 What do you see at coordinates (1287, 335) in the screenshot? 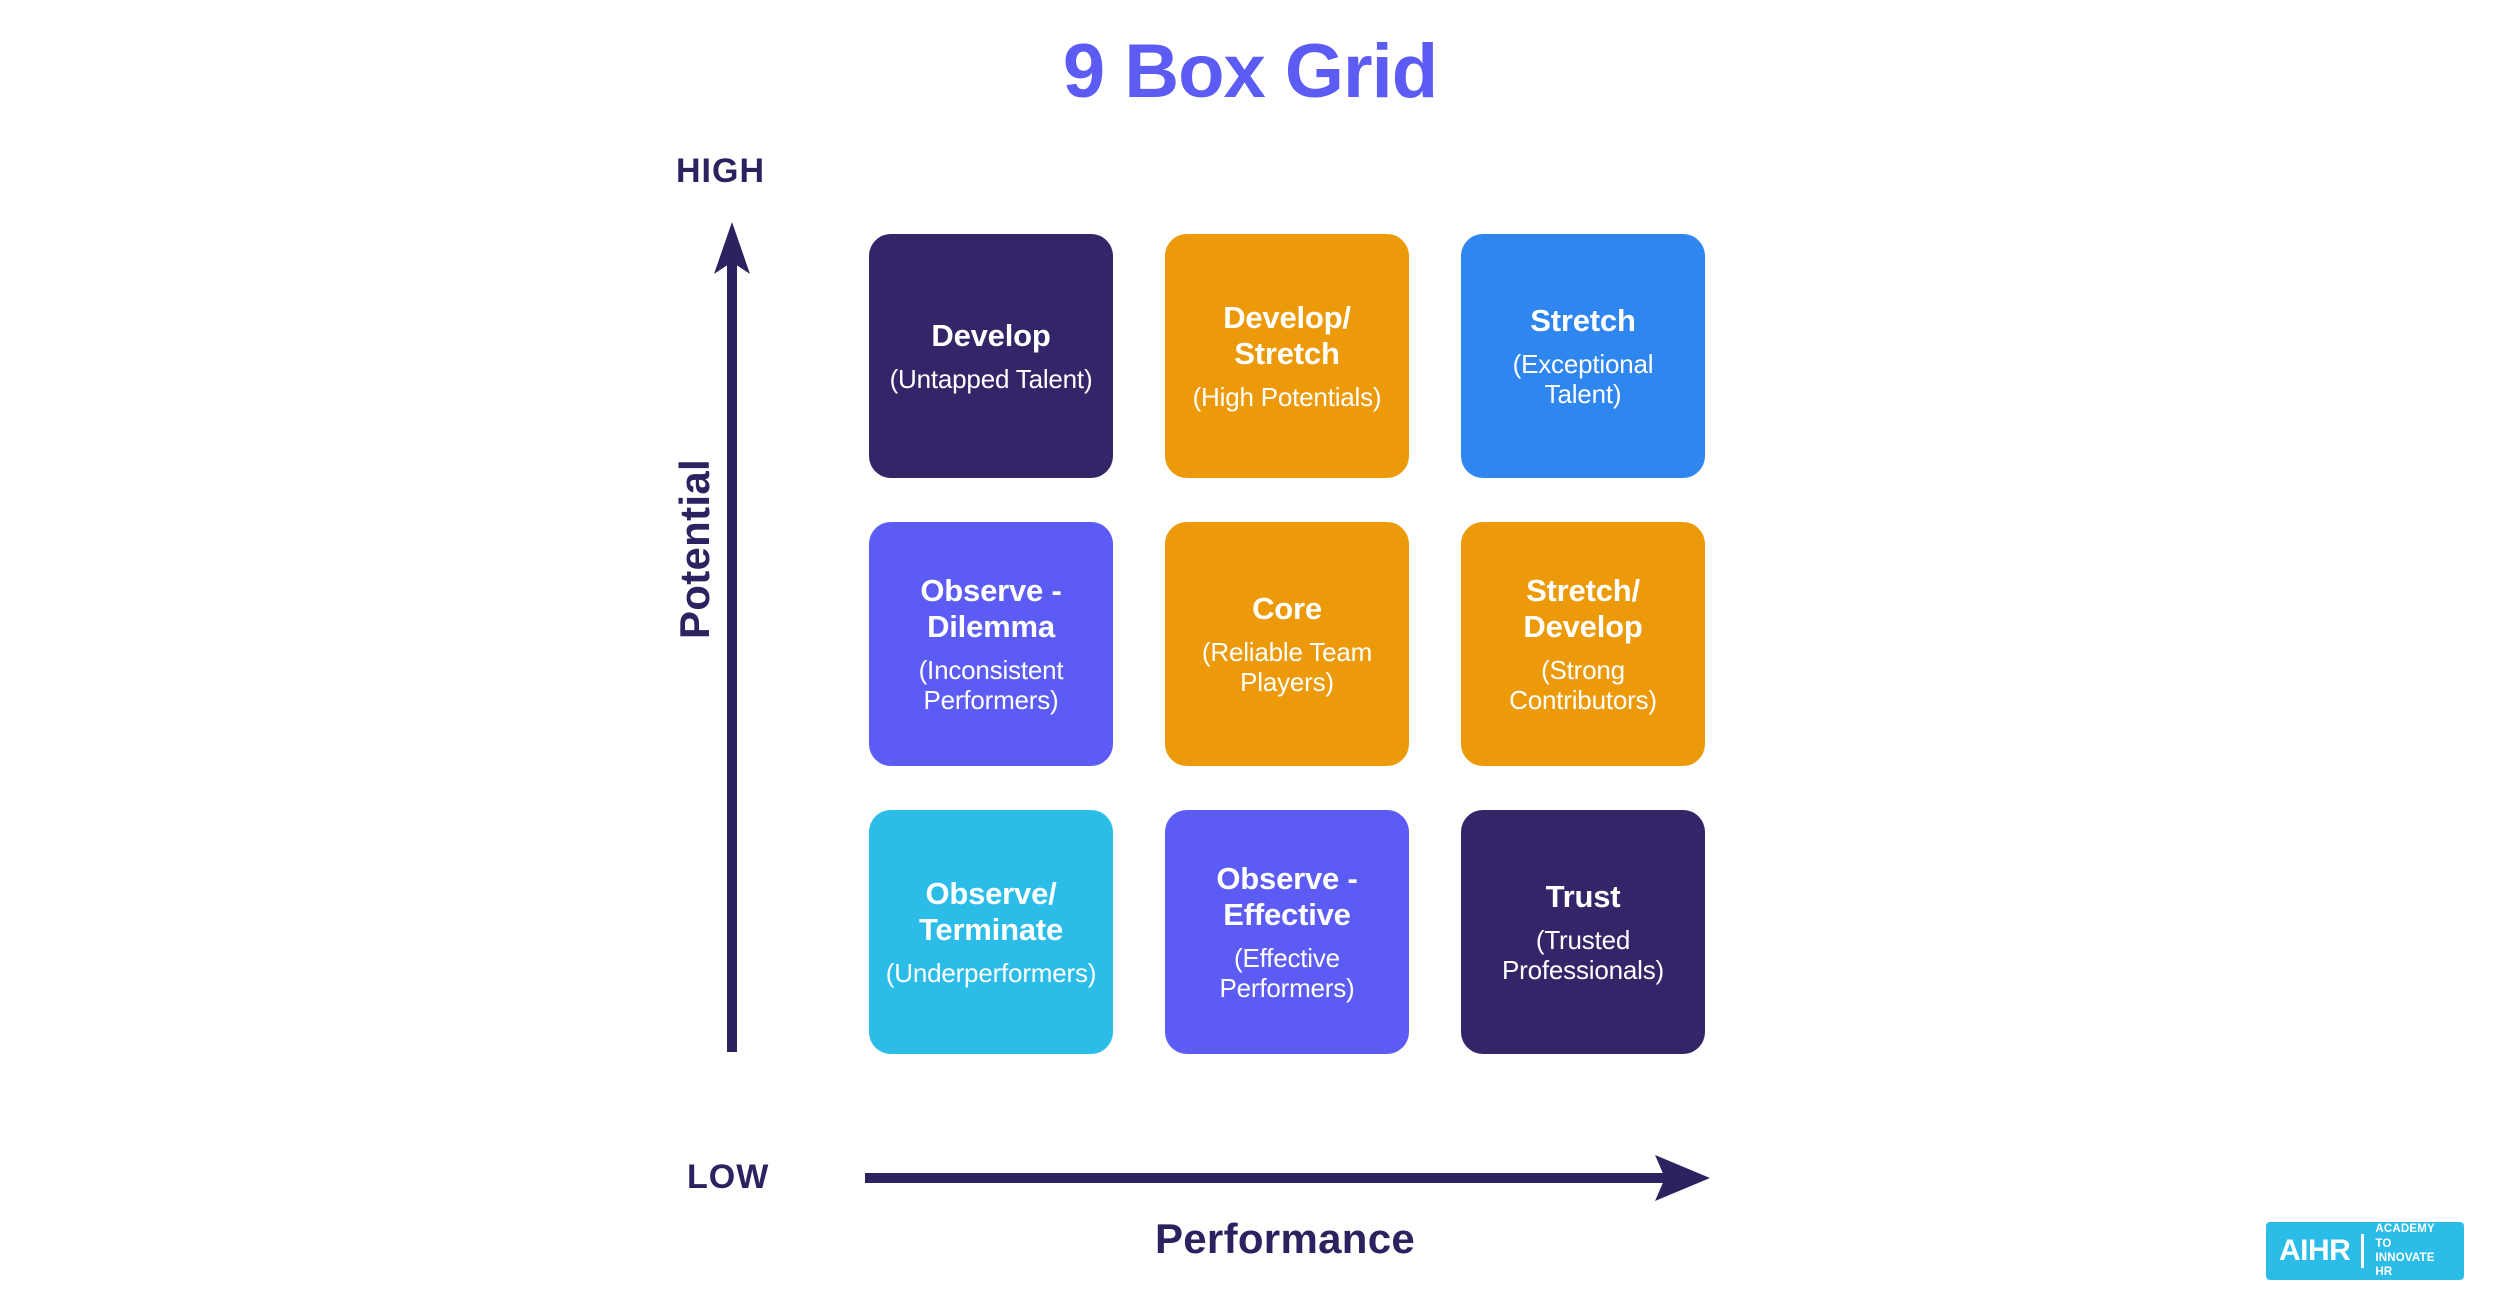
I see `grid-cell-title: Develop/Stretch` at bounding box center [1287, 335].